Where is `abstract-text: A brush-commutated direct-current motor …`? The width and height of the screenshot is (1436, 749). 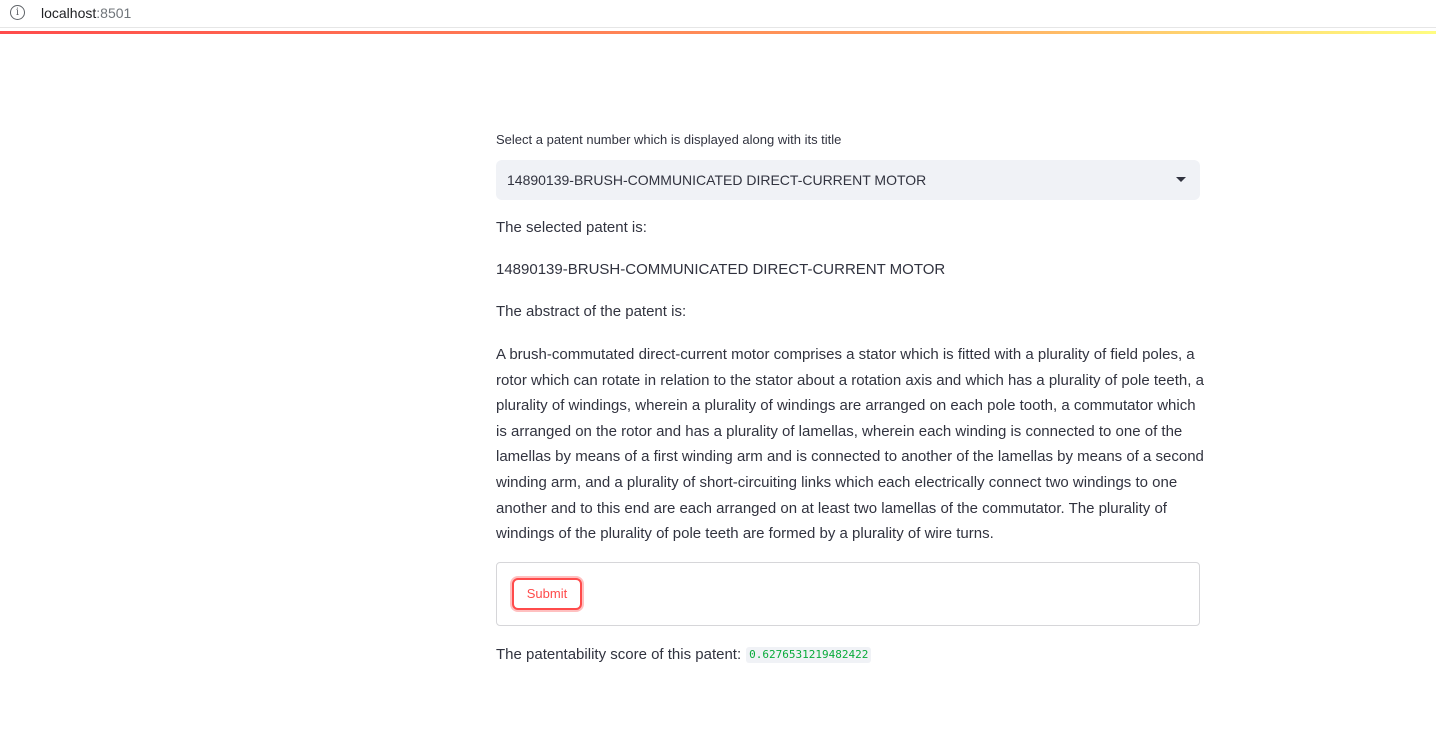 abstract-text: A brush-commutated direct-current motor … is located at coordinates (850, 444).